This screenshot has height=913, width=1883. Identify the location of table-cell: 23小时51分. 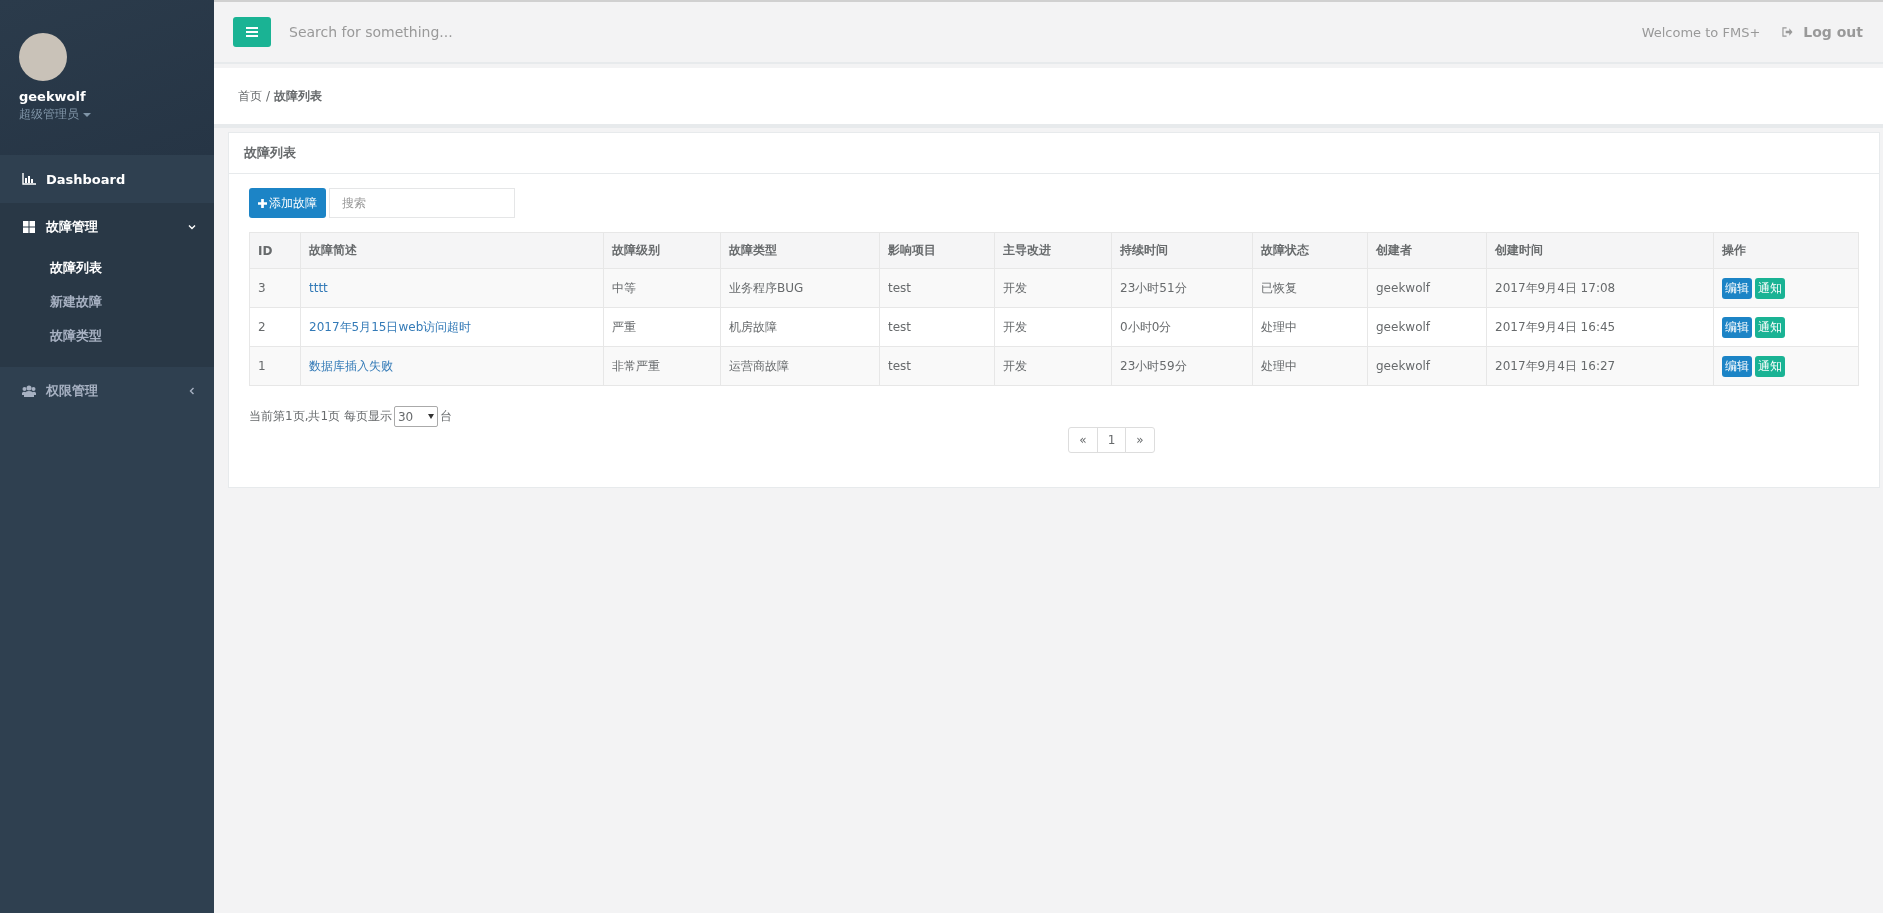
(1182, 288).